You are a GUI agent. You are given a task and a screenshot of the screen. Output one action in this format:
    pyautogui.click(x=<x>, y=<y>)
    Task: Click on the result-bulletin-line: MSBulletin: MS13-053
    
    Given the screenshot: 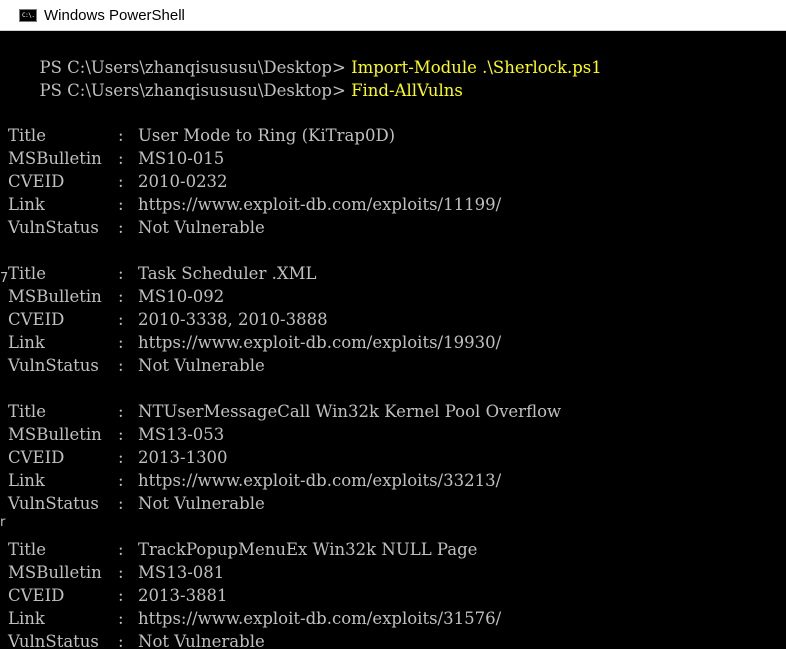 What is the action you would take?
    pyautogui.click(x=116, y=434)
    